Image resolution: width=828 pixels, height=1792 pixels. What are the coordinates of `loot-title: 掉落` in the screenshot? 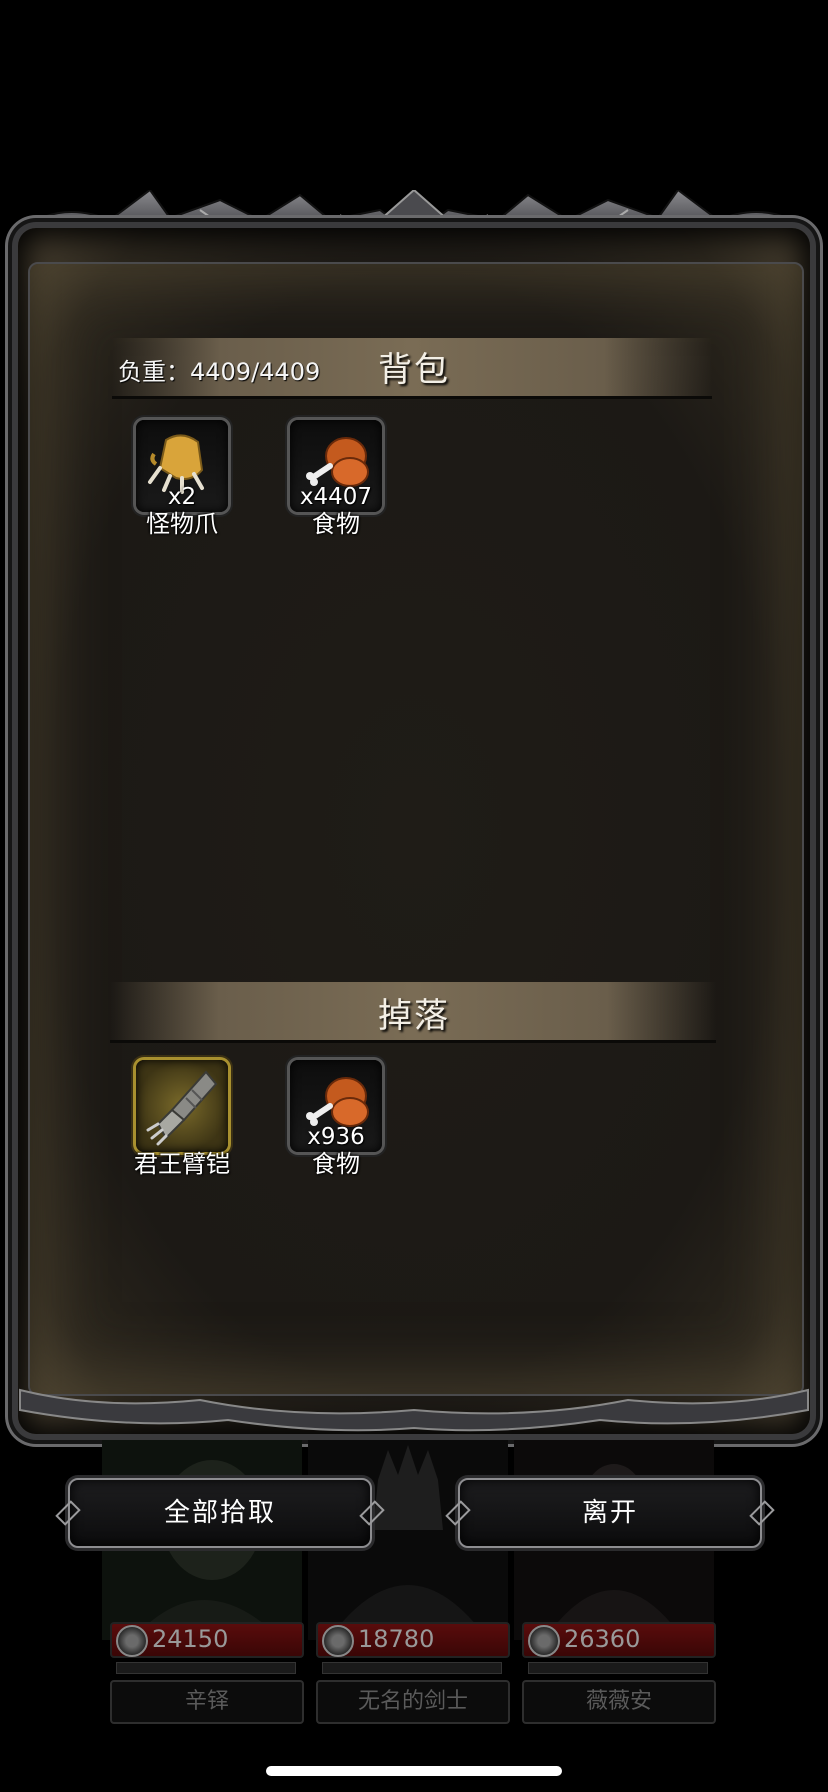 It's located at (414, 1016).